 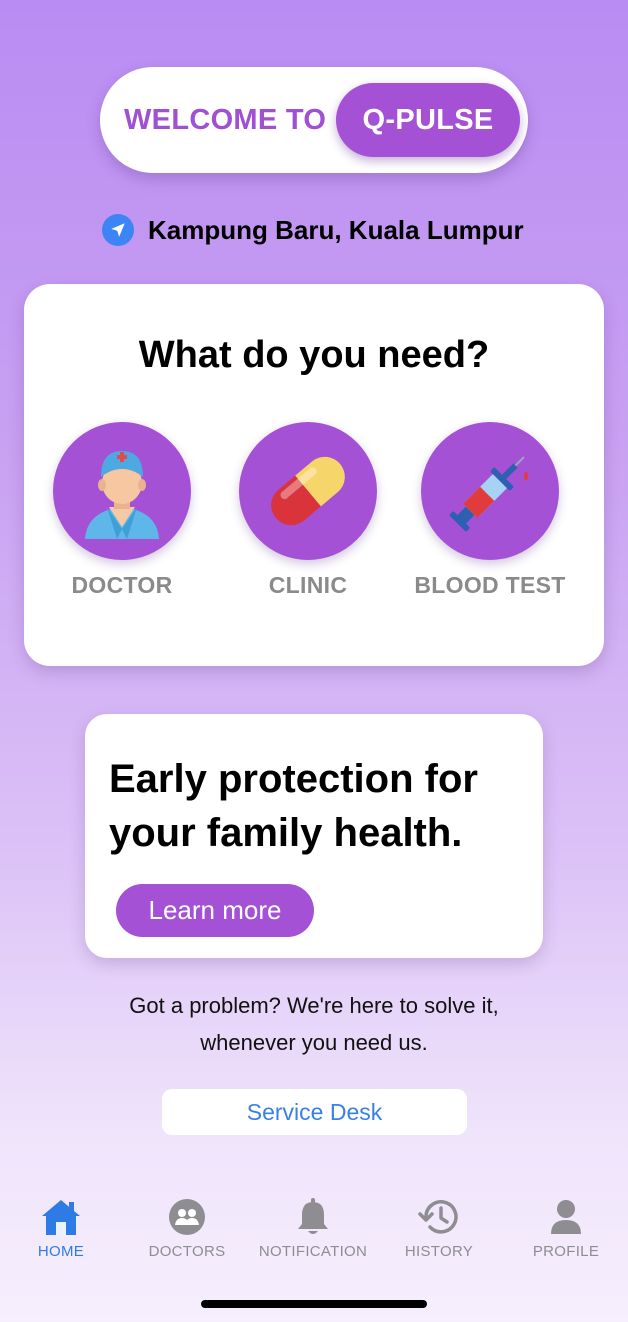 I want to click on service-blood-test-circle, so click(x=490, y=491).